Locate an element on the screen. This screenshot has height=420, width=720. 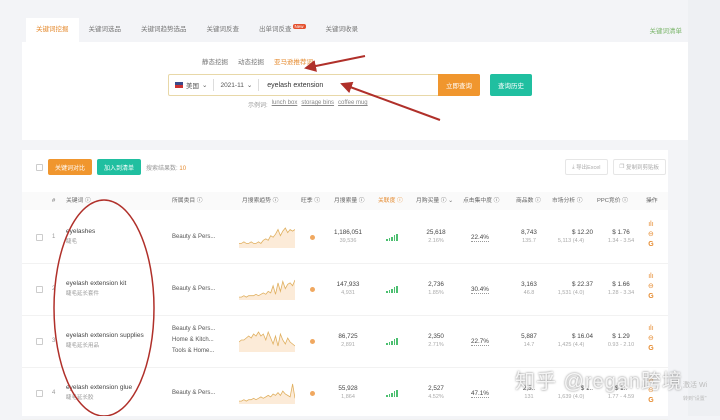
country-value: 美国 is located at coordinates (192, 86).